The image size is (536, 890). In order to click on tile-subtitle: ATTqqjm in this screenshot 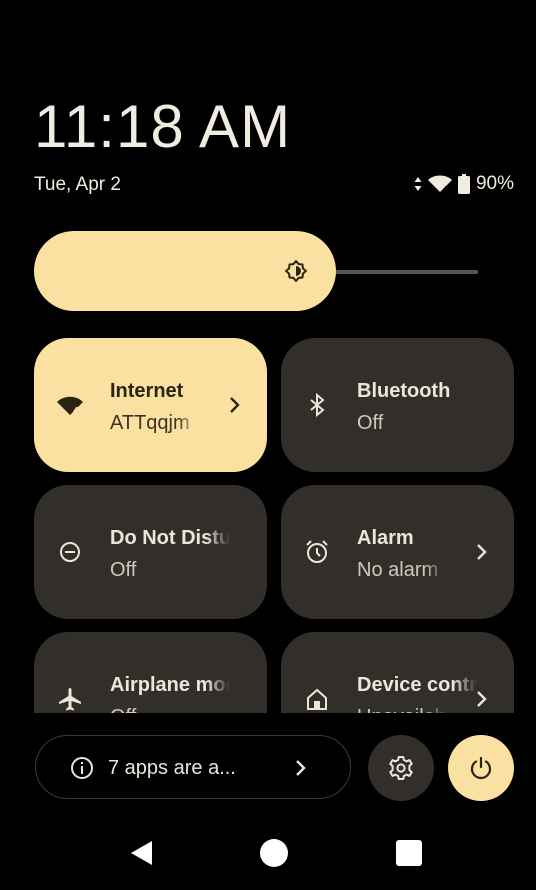, I will do `click(150, 423)`.